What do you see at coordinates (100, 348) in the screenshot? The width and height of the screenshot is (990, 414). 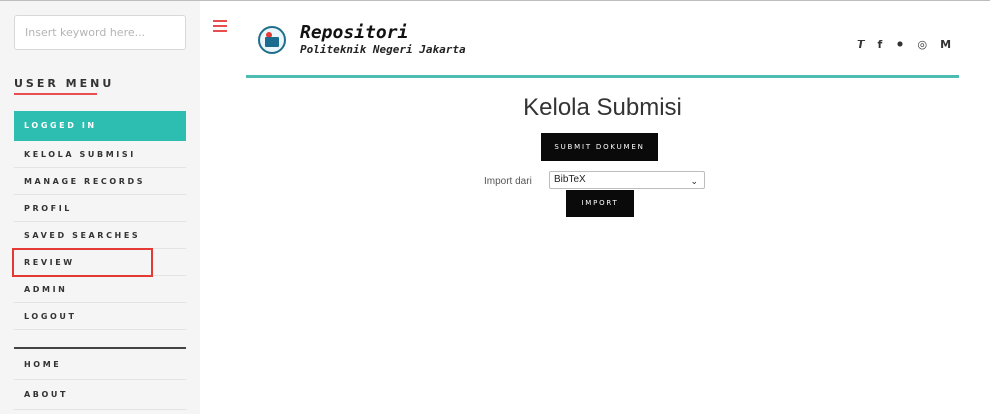 I see `sidebar-divider` at bounding box center [100, 348].